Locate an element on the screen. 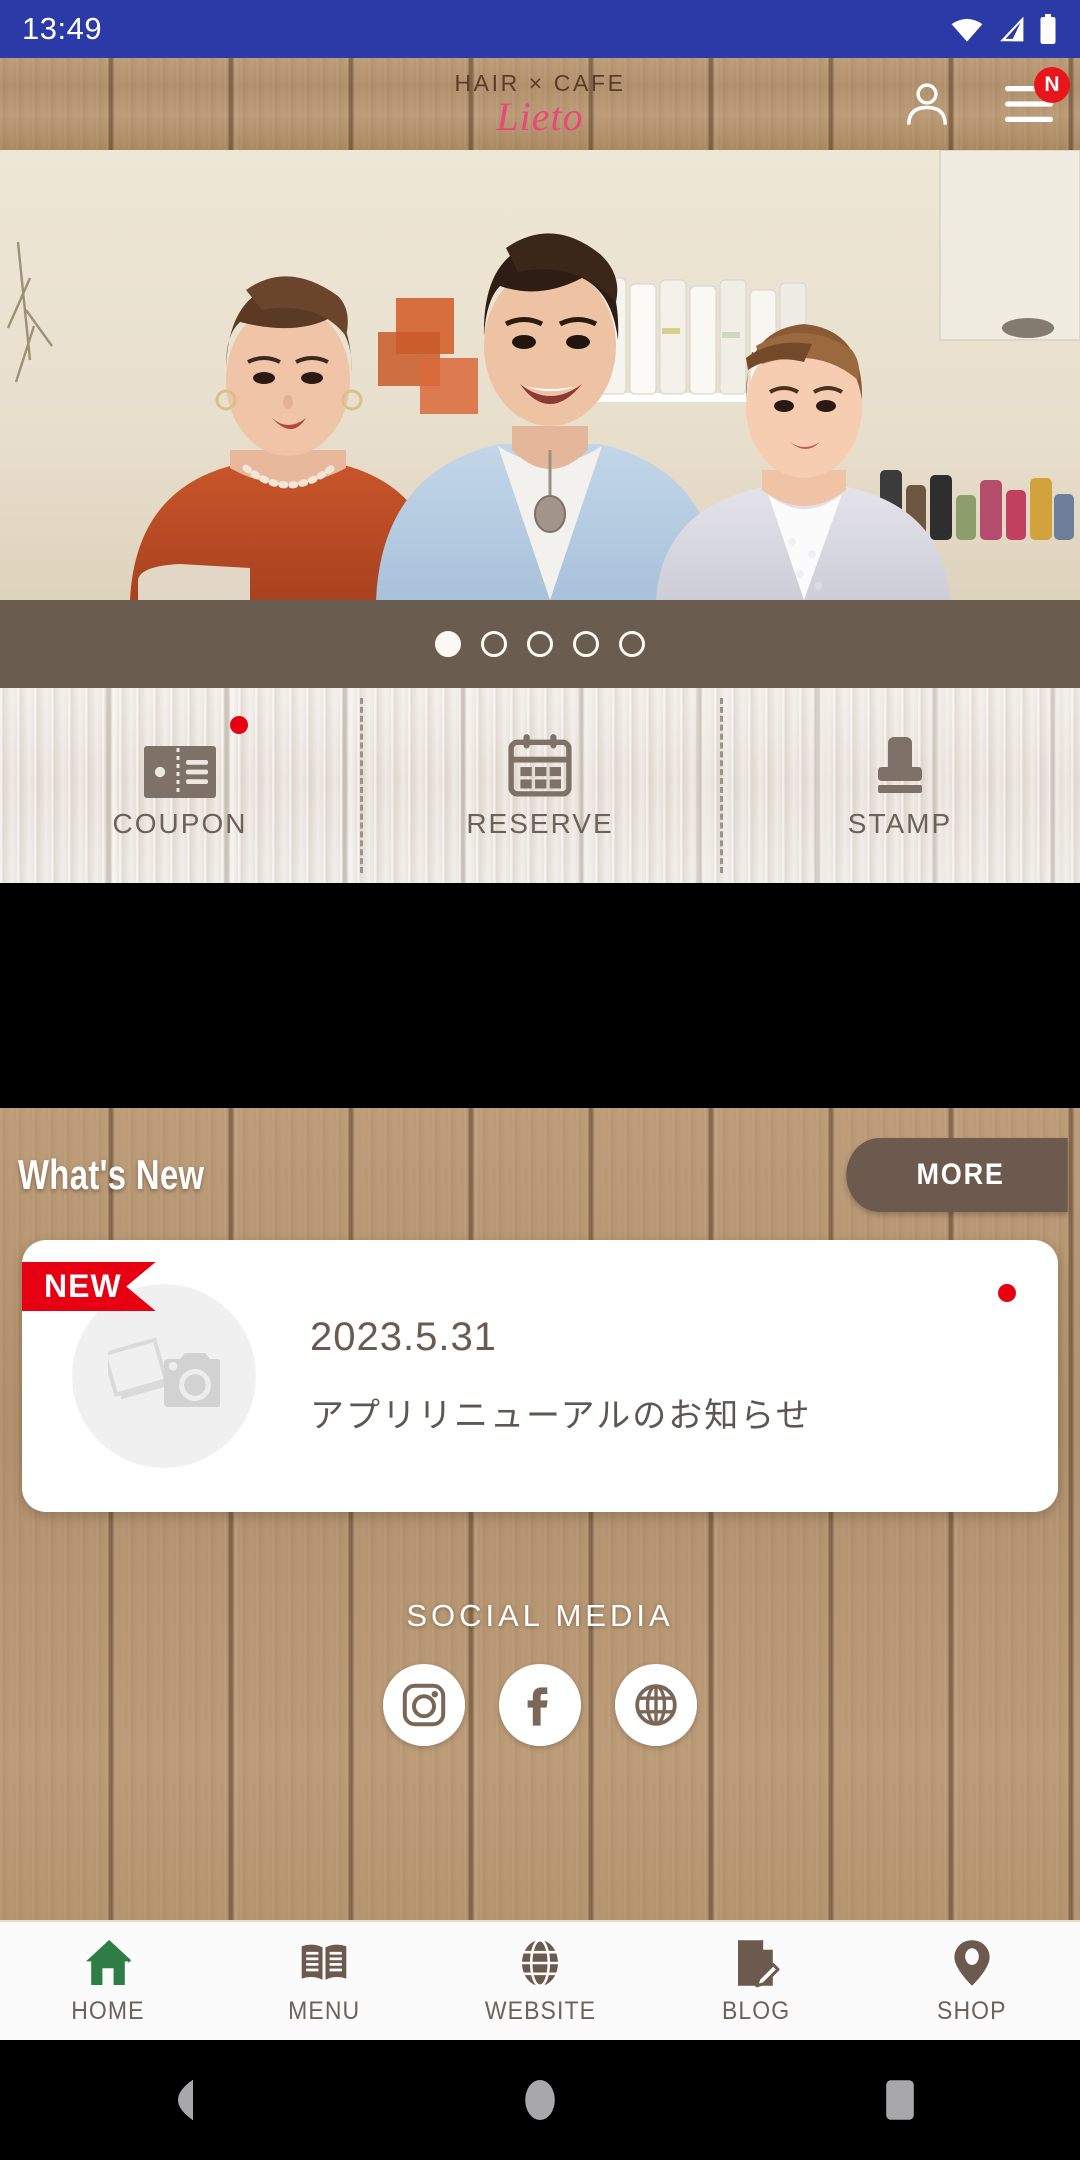  whats-new-header: What's New MORE is located at coordinates (540, 1175).